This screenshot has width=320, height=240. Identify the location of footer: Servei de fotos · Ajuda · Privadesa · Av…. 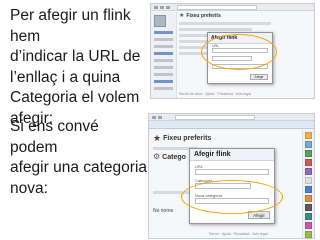
(215, 94).